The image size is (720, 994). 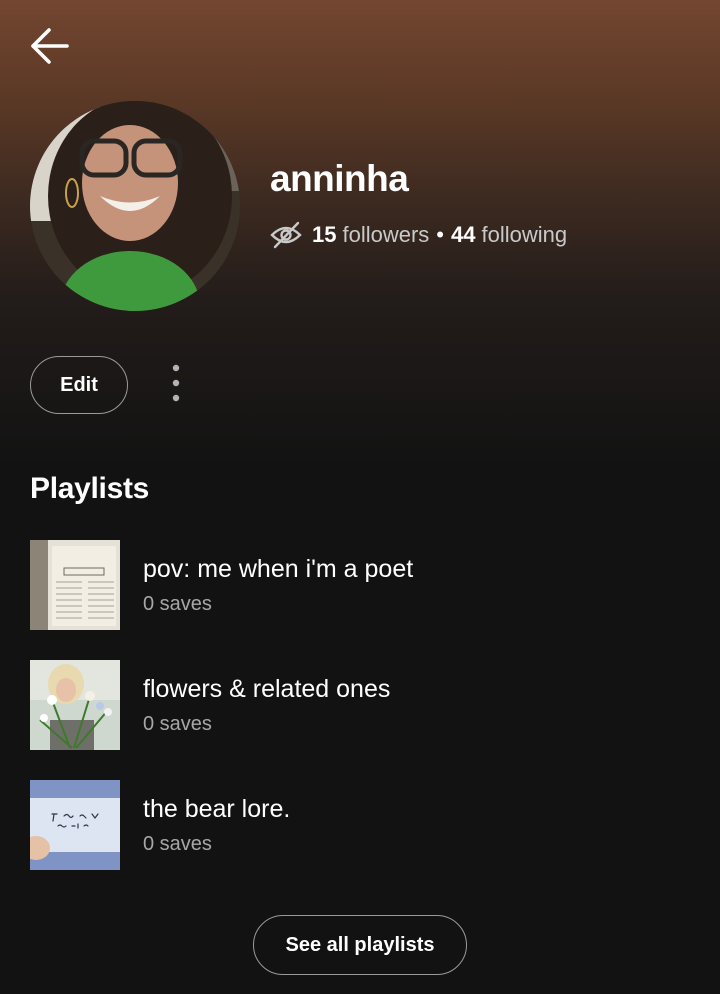 I want to click on playlist-name: flowers & related ones, so click(x=267, y=689).